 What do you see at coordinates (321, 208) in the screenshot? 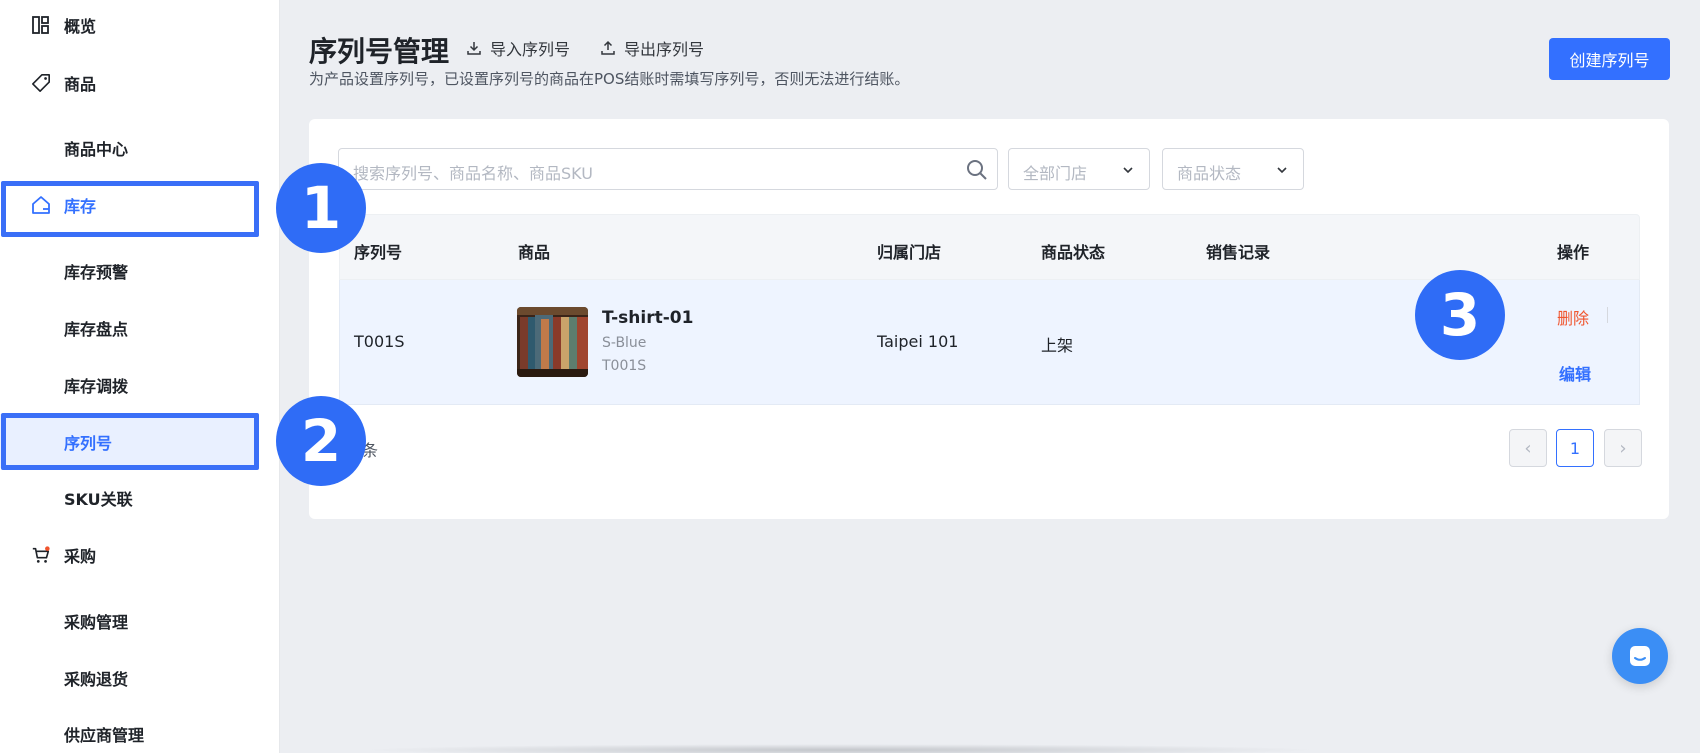
I see `annotation-badge-1: 1` at bounding box center [321, 208].